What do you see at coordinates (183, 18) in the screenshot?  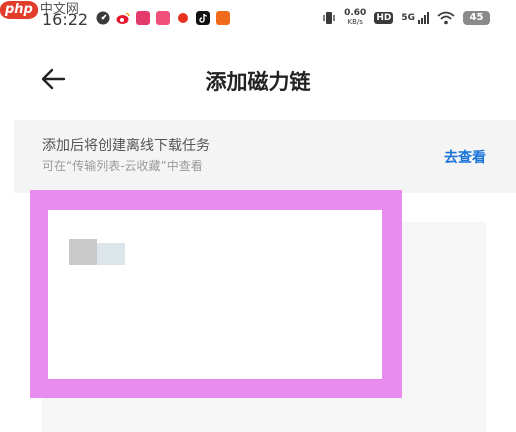 I see `red-dot-icon` at bounding box center [183, 18].